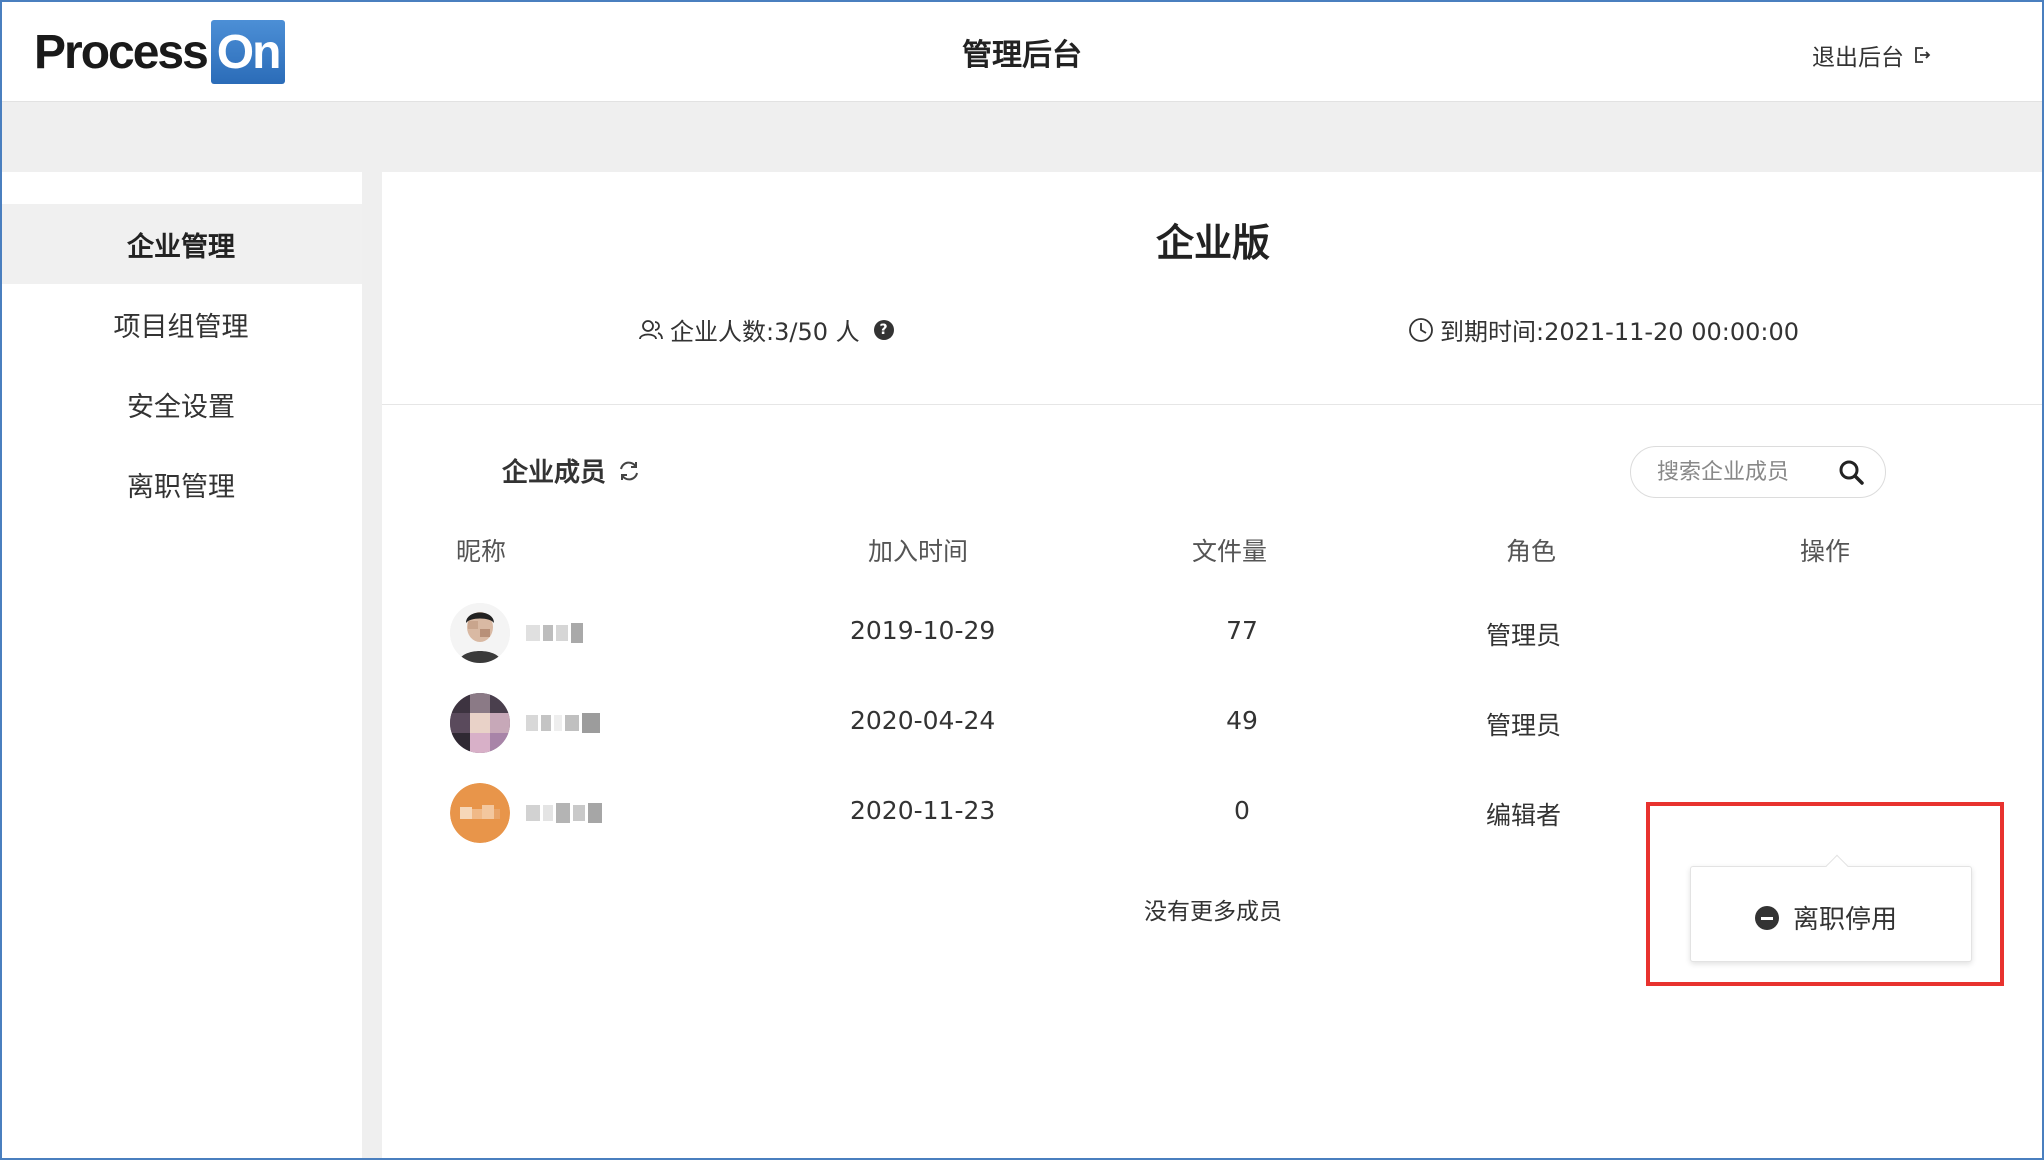 The width and height of the screenshot is (2044, 1160). What do you see at coordinates (1845, 920) in the screenshot?
I see `deactivate-label: 离职停用` at bounding box center [1845, 920].